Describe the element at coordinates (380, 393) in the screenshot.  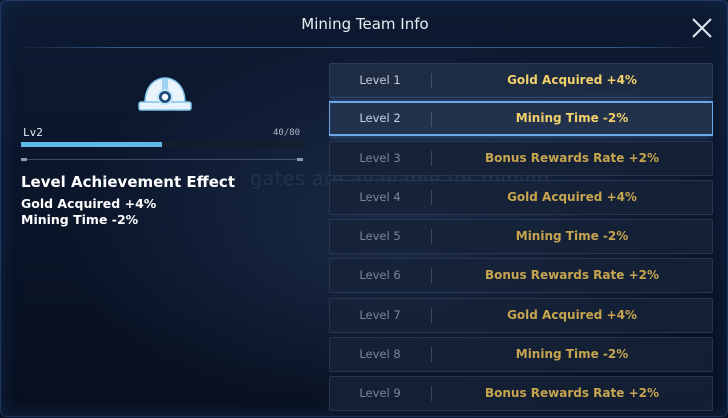
I see `level-label: Level 9` at that location.